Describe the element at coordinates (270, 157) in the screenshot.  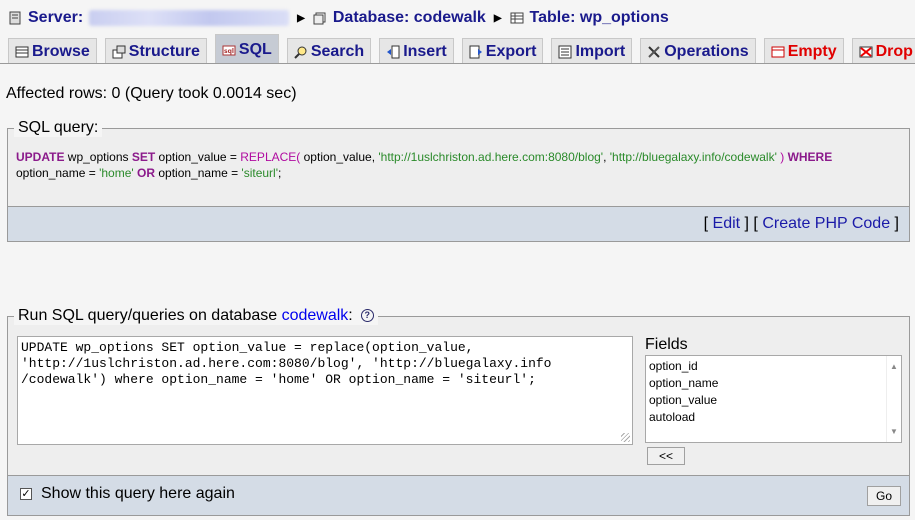
I see `sql-function: REPLACE(` at that location.